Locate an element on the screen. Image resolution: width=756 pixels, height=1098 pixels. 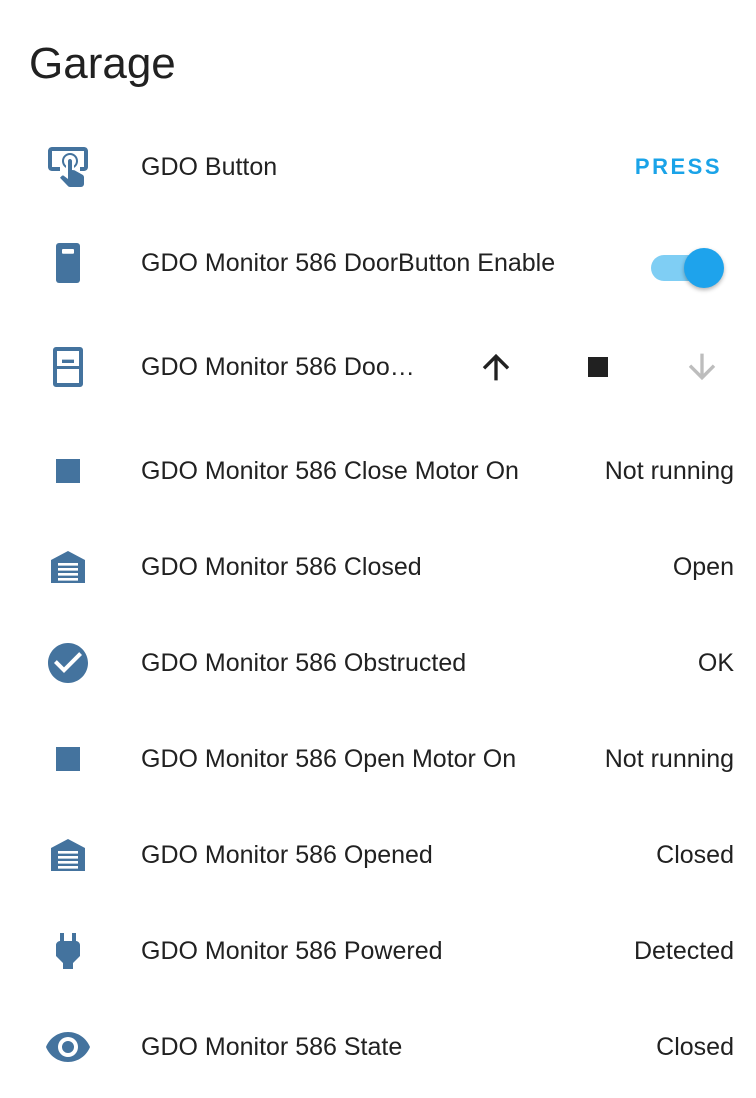
open-cover-button is located at coordinates (496, 367).